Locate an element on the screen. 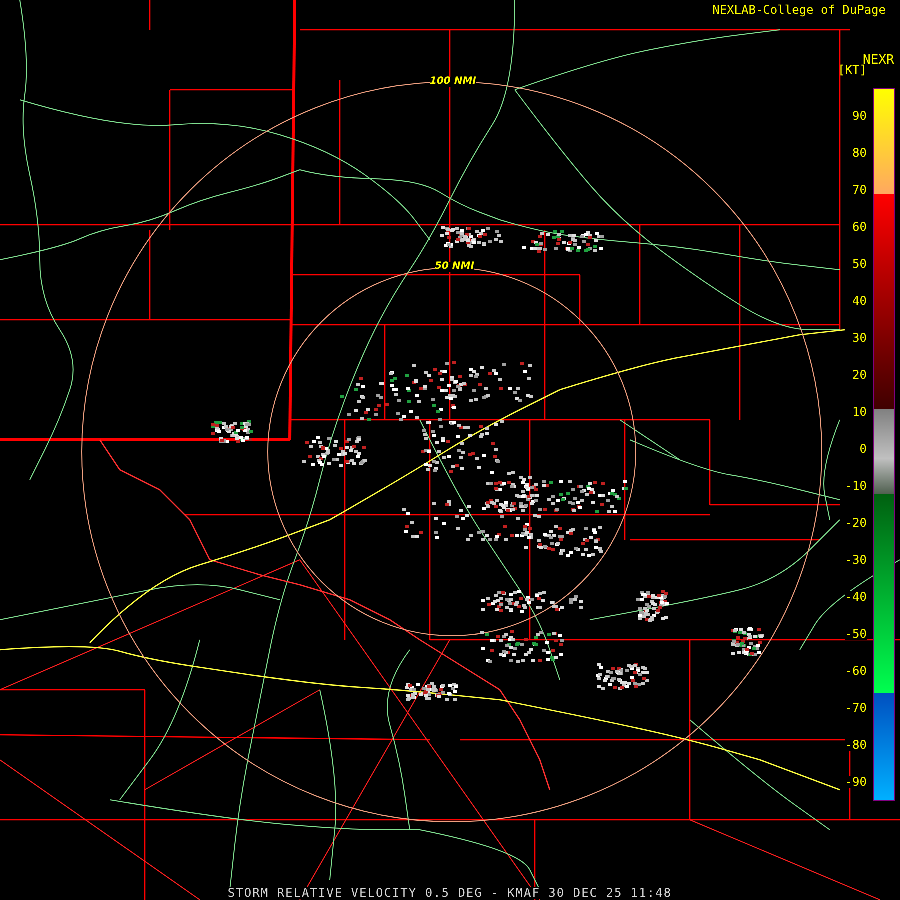 This screenshot has height=900, width=900. credit-text: NEXLAB-College of DuPage is located at coordinates (799, 10).